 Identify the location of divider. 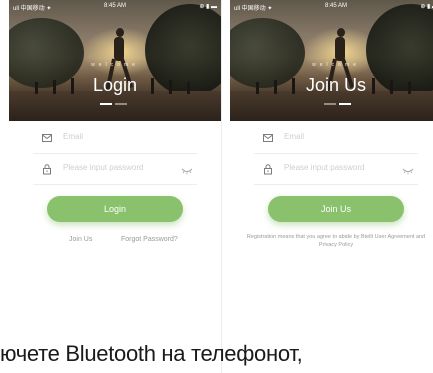
(221, 186).